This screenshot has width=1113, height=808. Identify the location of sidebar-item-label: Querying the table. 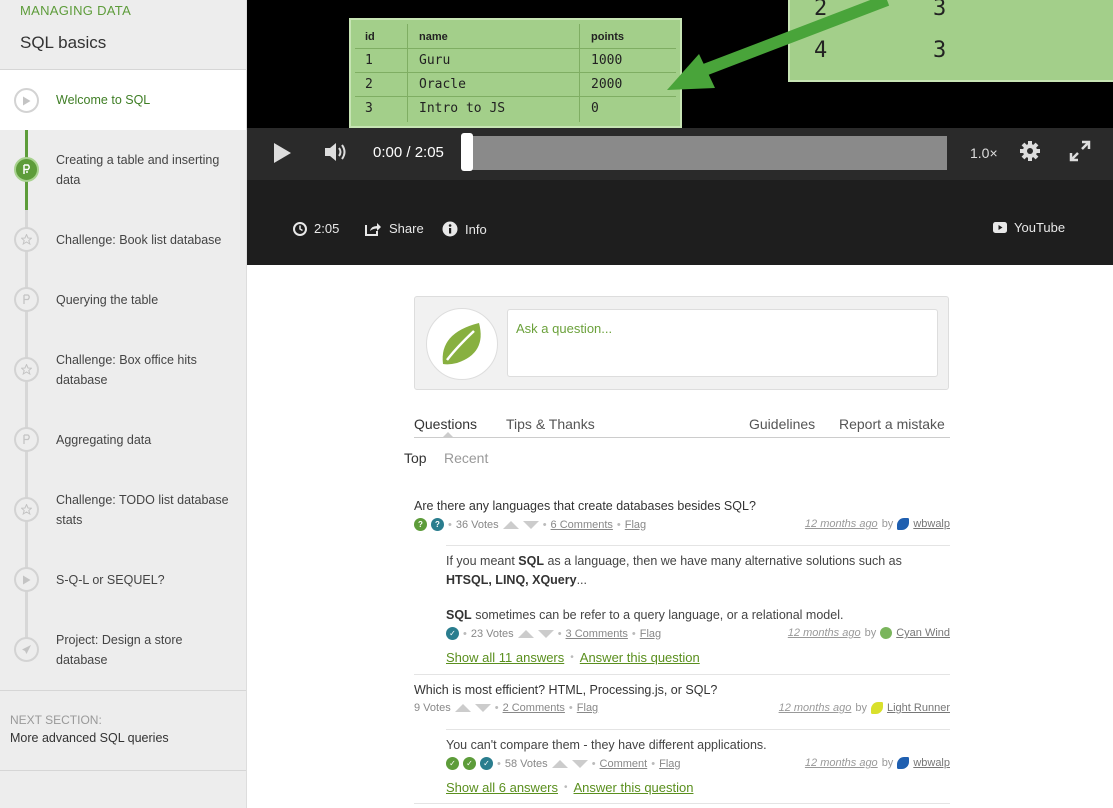
(107, 300).